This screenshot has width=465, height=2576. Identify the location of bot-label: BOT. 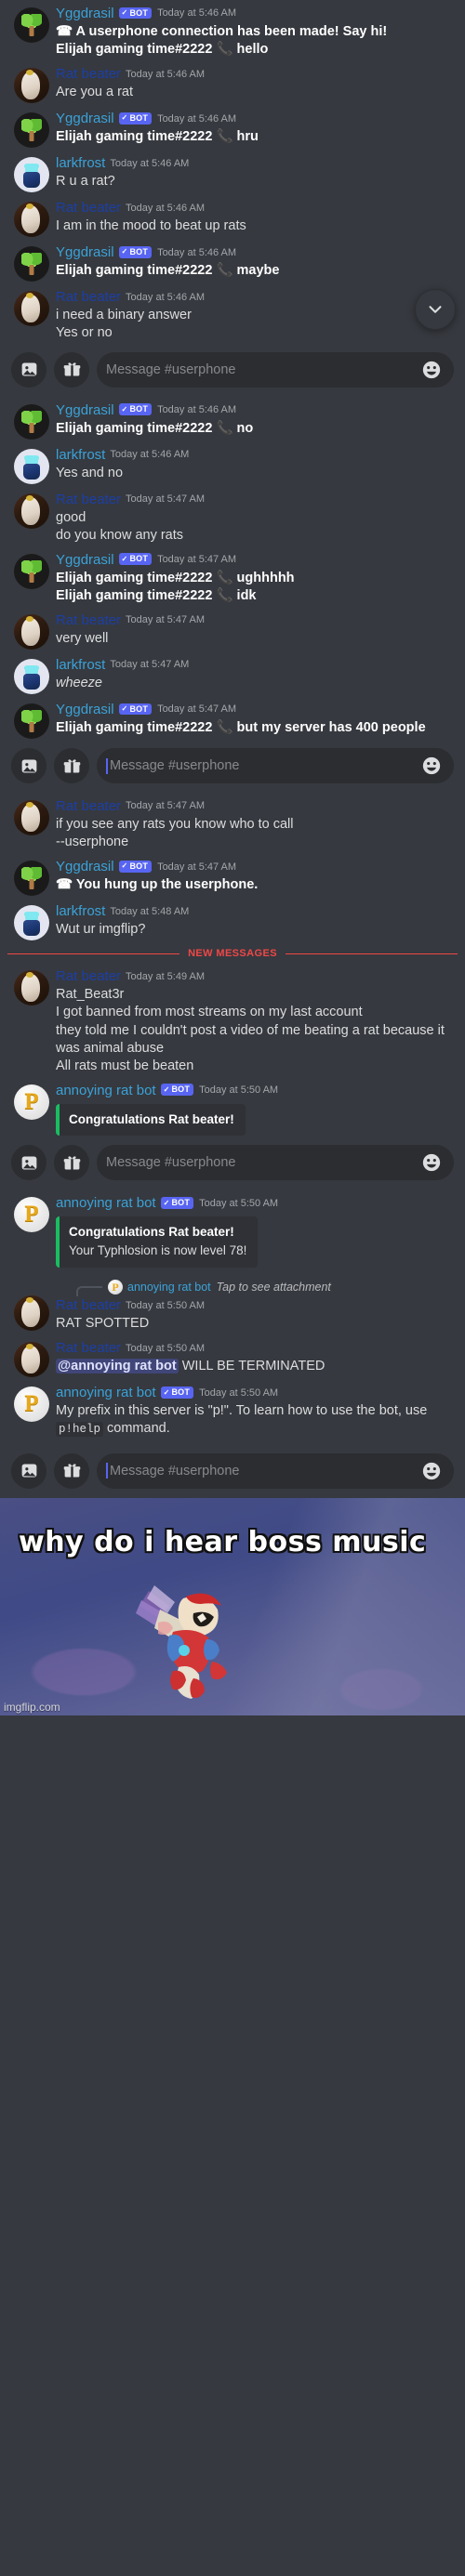
(139, 251).